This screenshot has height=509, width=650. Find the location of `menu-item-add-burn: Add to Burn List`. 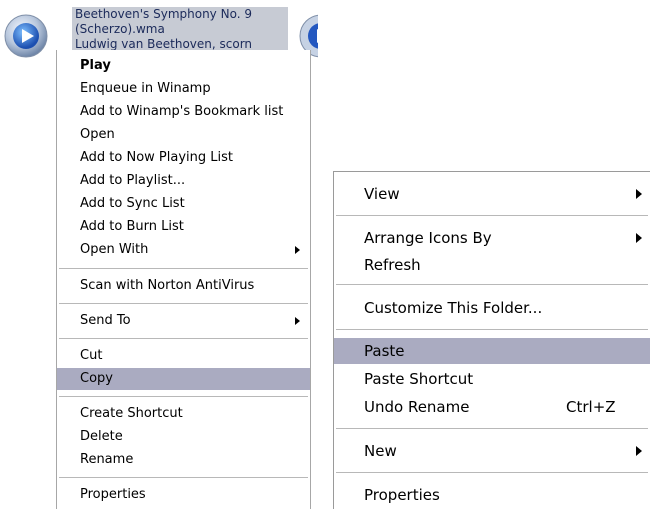

menu-item-add-burn: Add to Burn List is located at coordinates (183, 227).